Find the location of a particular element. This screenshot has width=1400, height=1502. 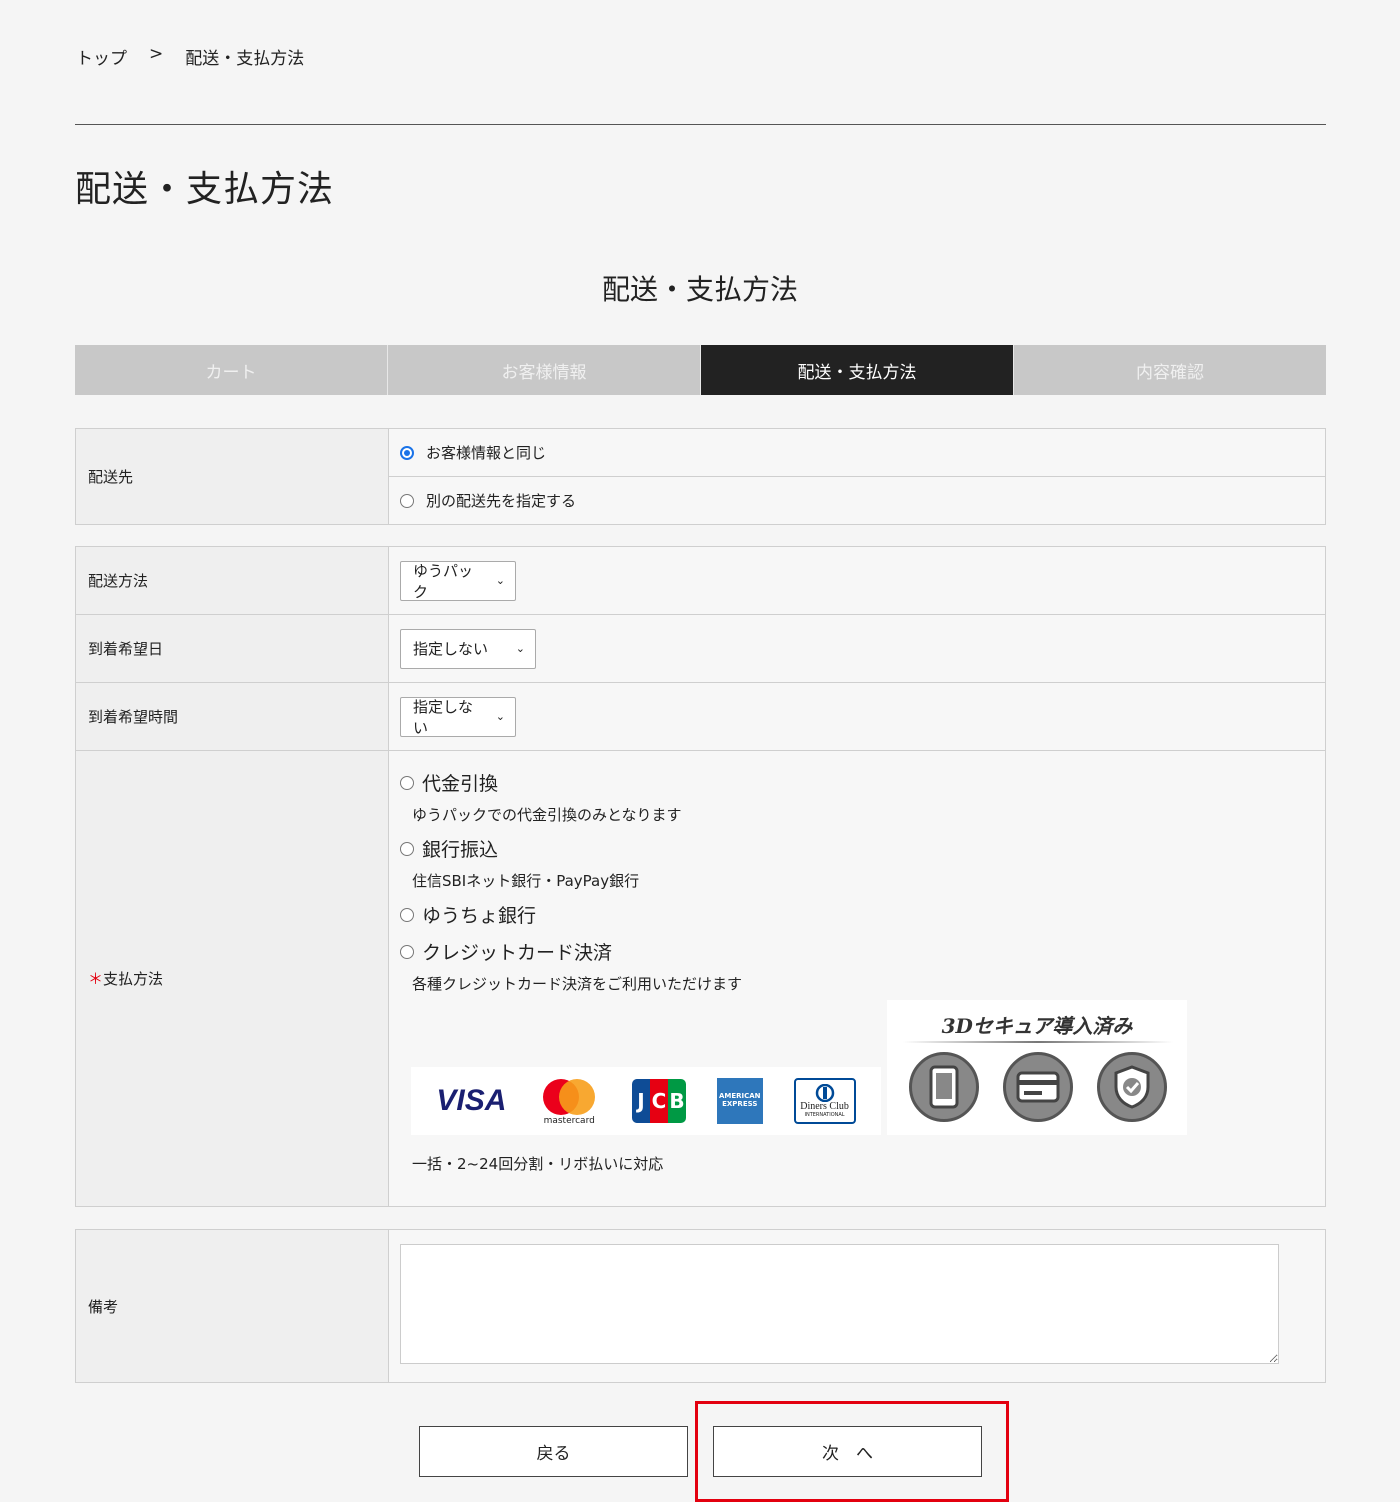

required-mark: ＊ is located at coordinates (96, 979).